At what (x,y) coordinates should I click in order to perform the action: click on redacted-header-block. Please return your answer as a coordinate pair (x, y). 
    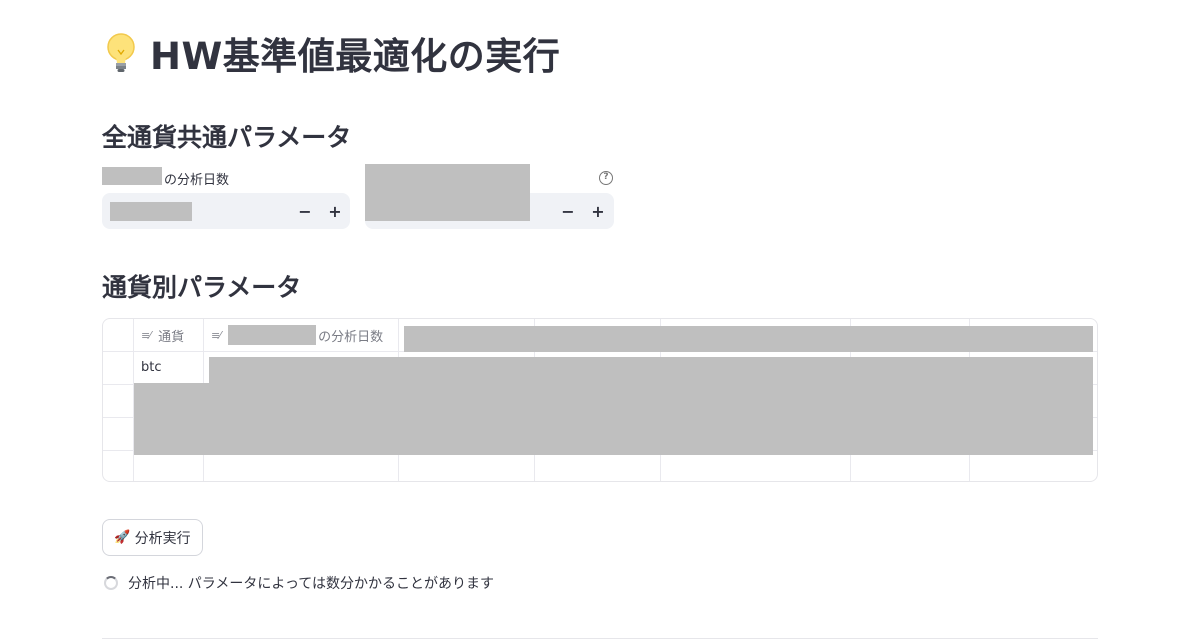
    Looking at the image, I should click on (748, 339).